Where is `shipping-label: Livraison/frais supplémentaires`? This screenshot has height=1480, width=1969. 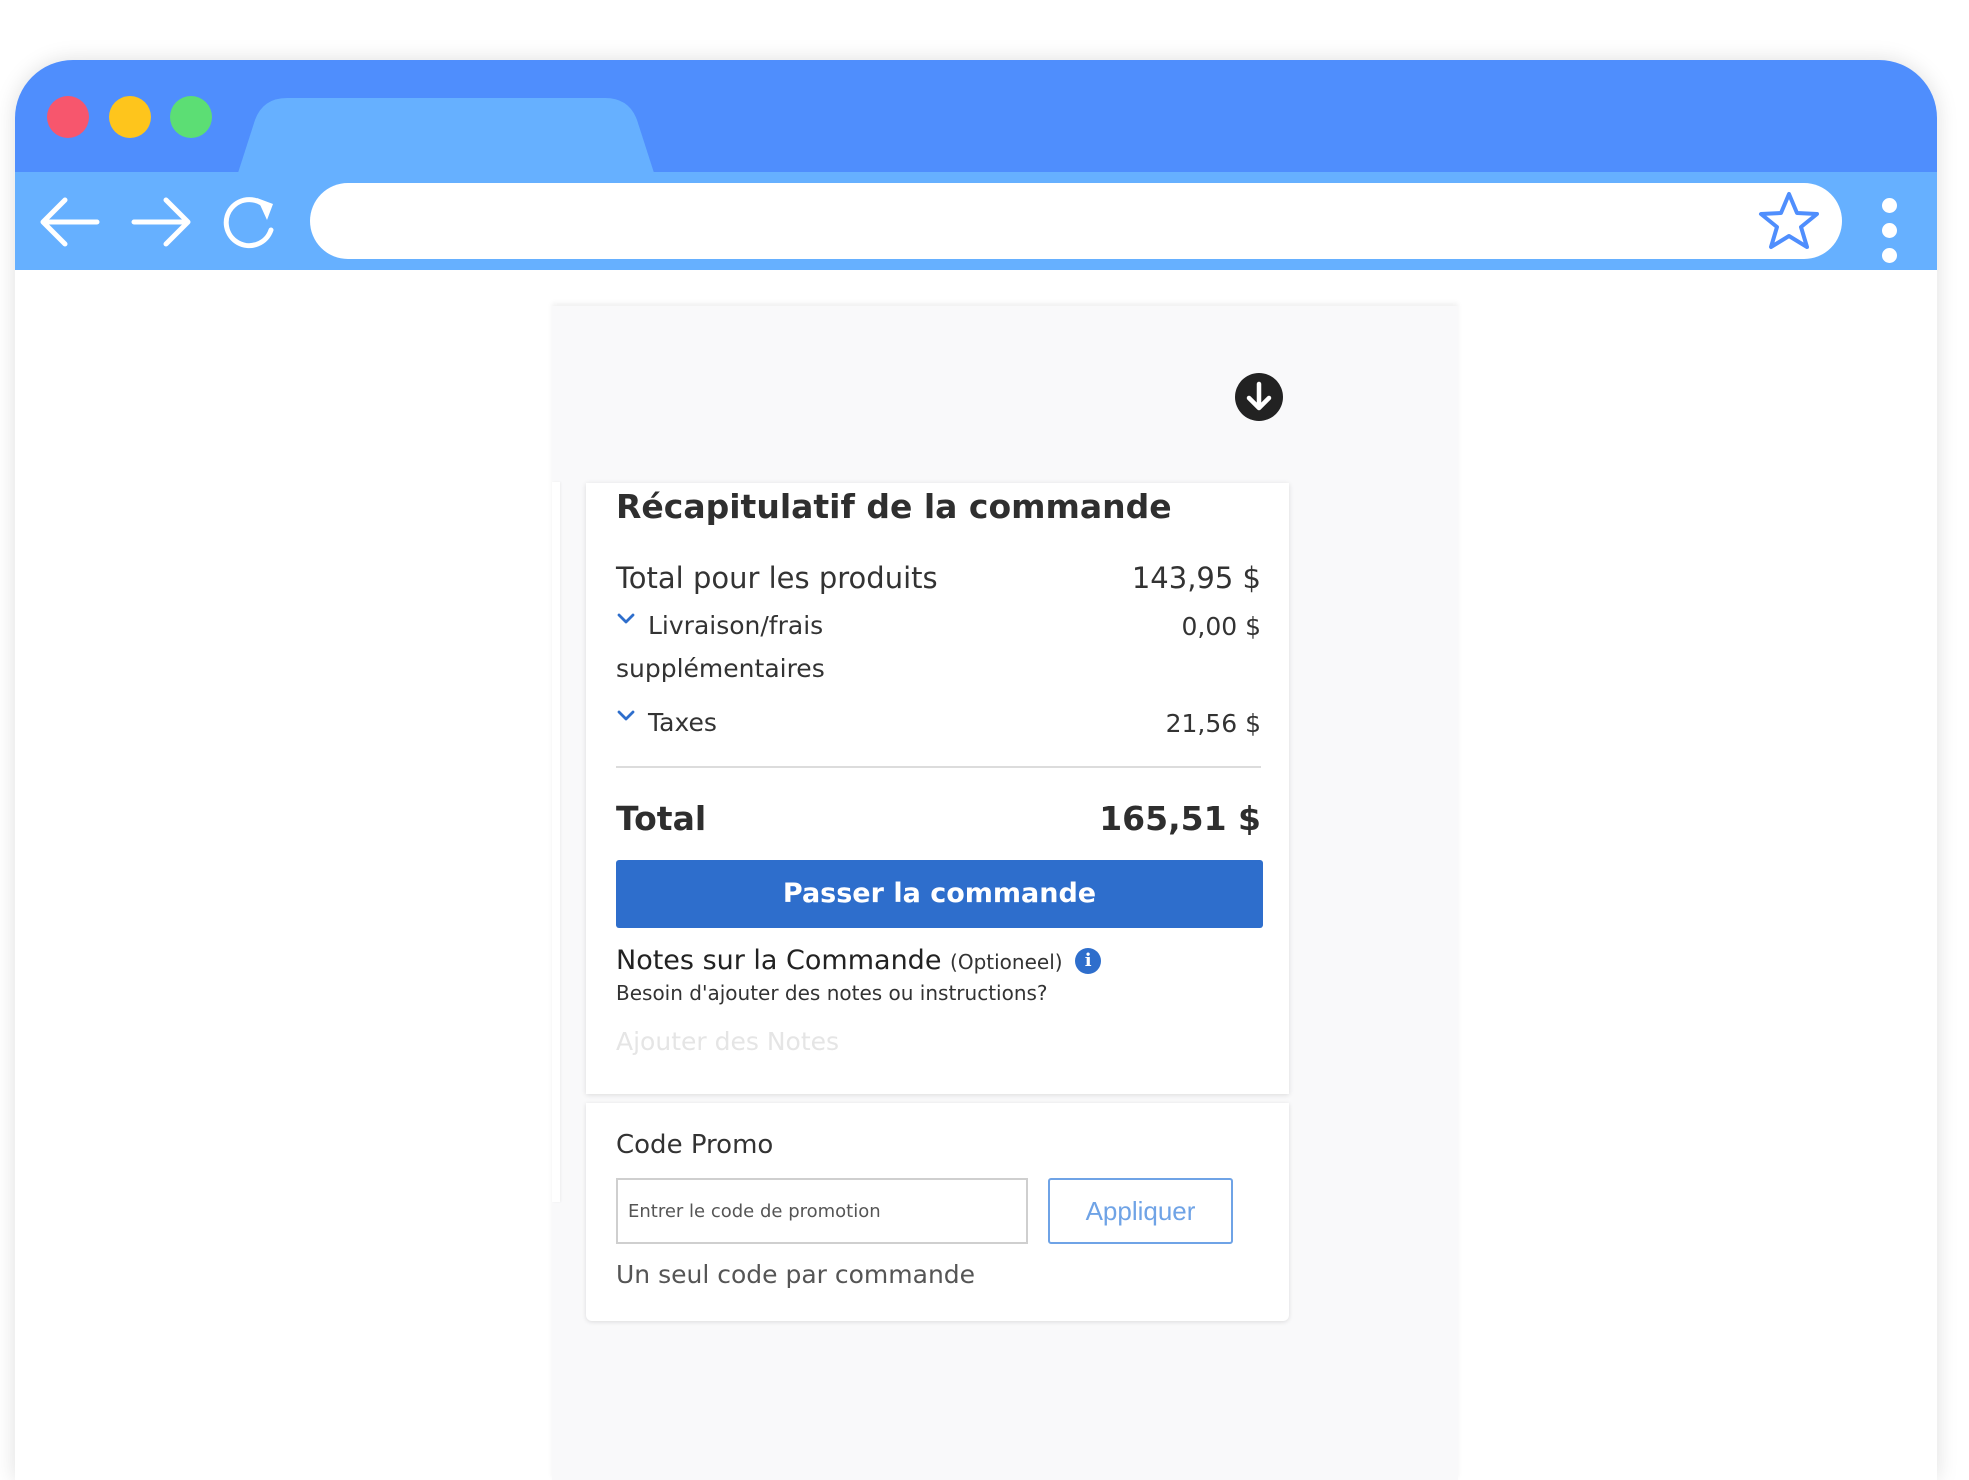
shipping-label: Livraison/frais supplémentaires is located at coordinates (731, 647).